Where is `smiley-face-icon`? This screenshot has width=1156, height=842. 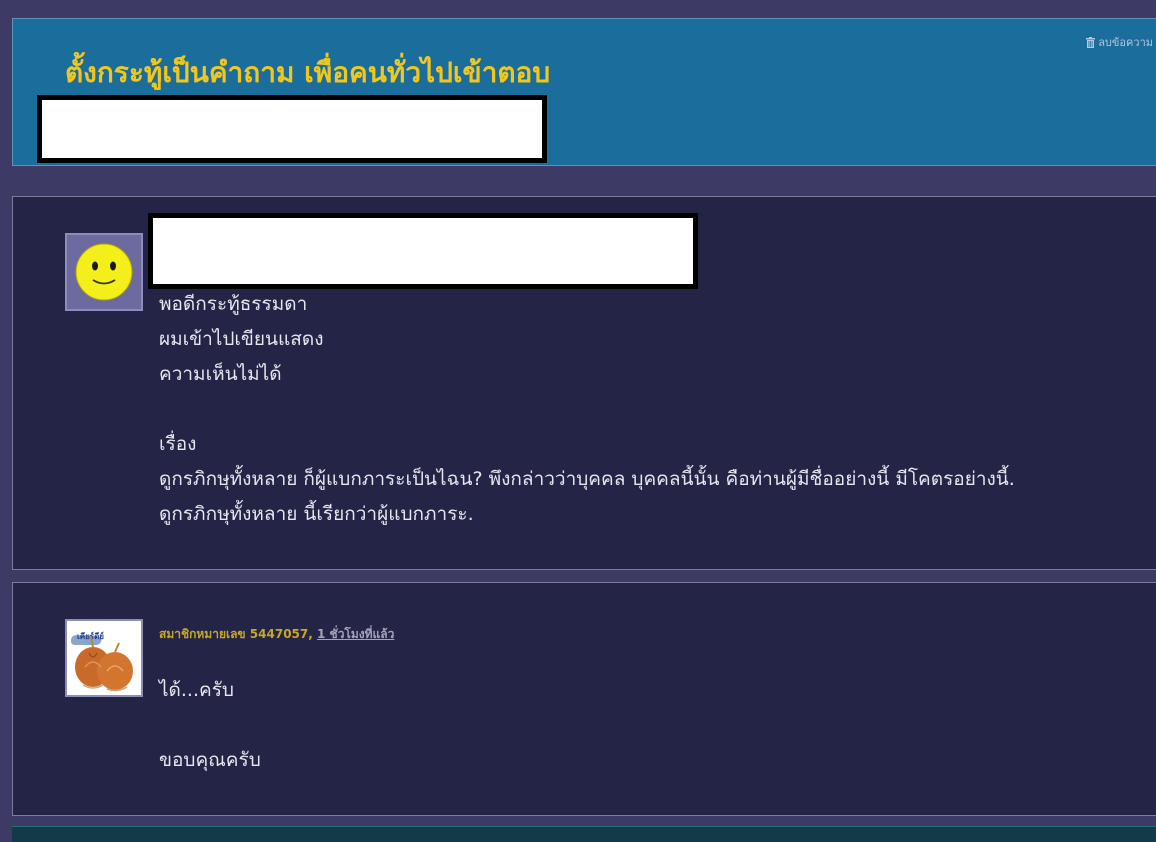 smiley-face-icon is located at coordinates (104, 272).